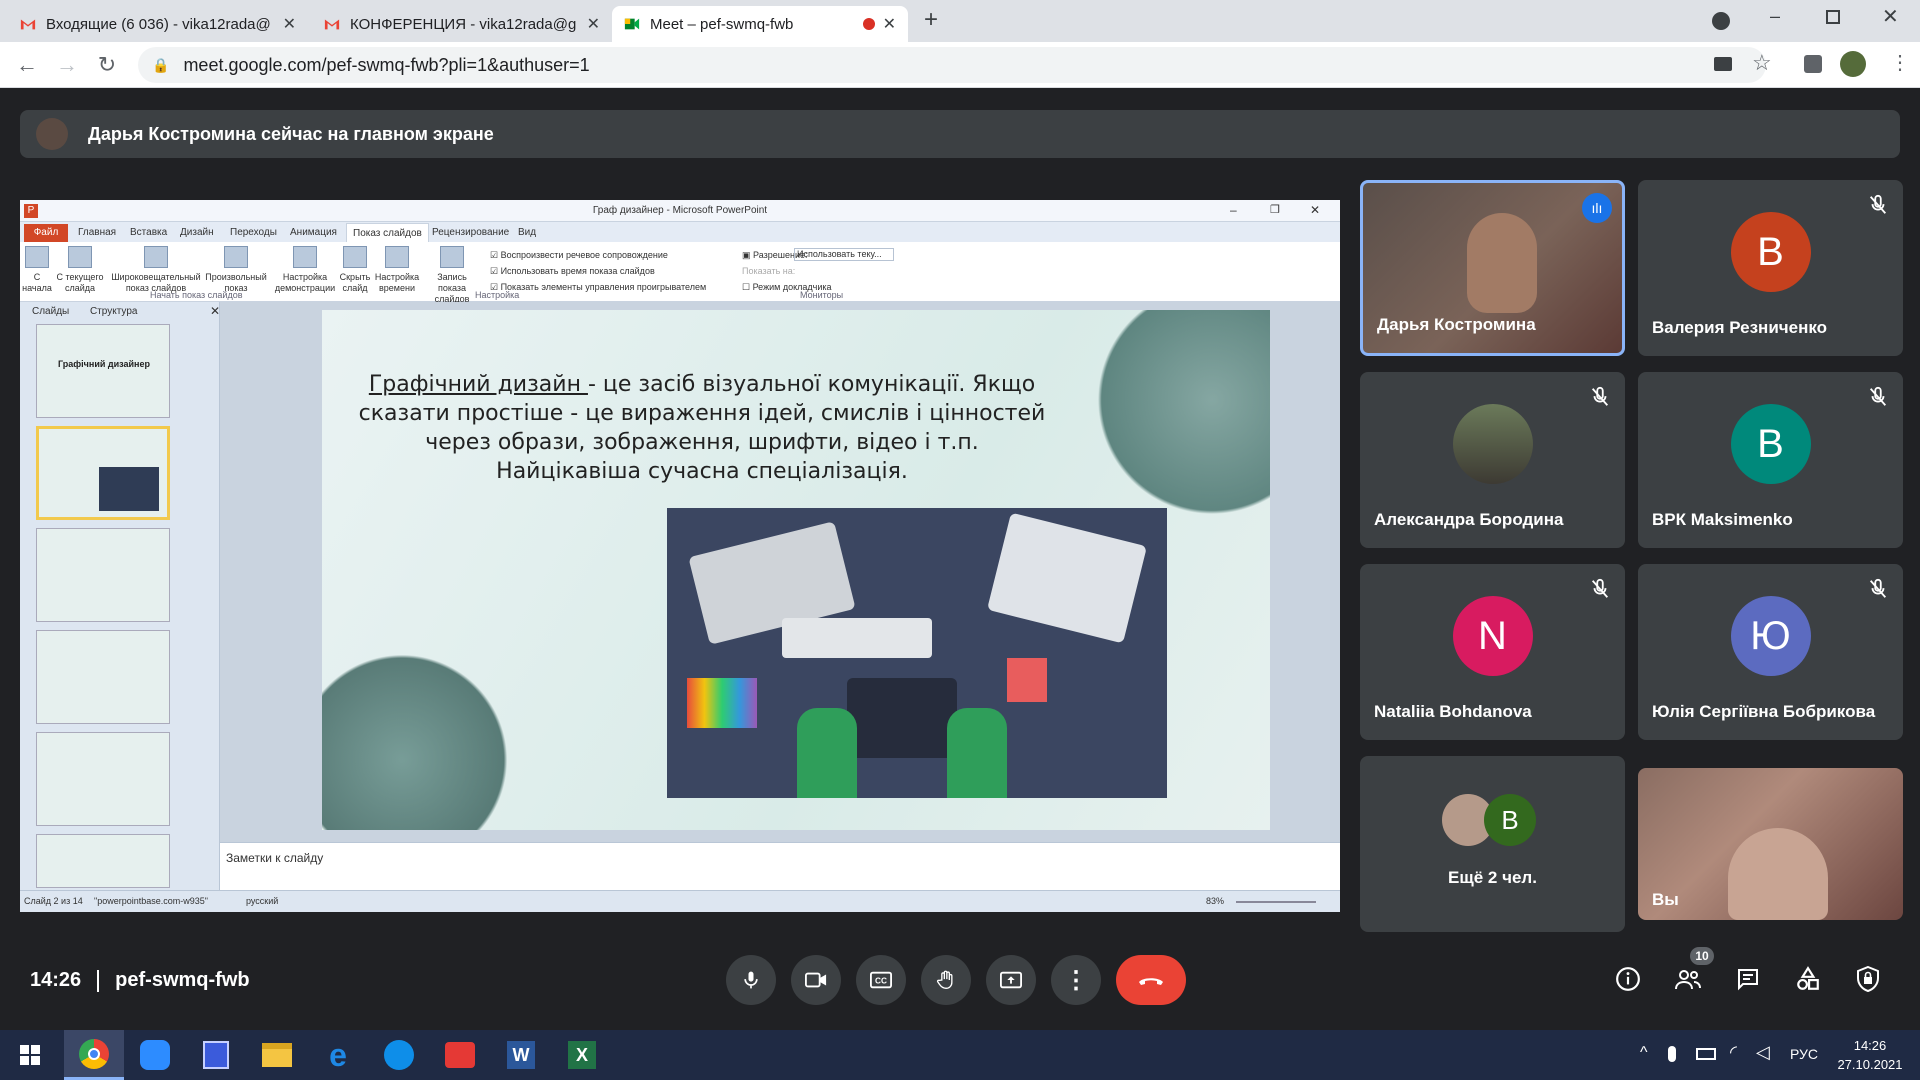 The height and width of the screenshot is (1080, 1920). I want to click on from-current-button: С текущего слайда, so click(80, 270).